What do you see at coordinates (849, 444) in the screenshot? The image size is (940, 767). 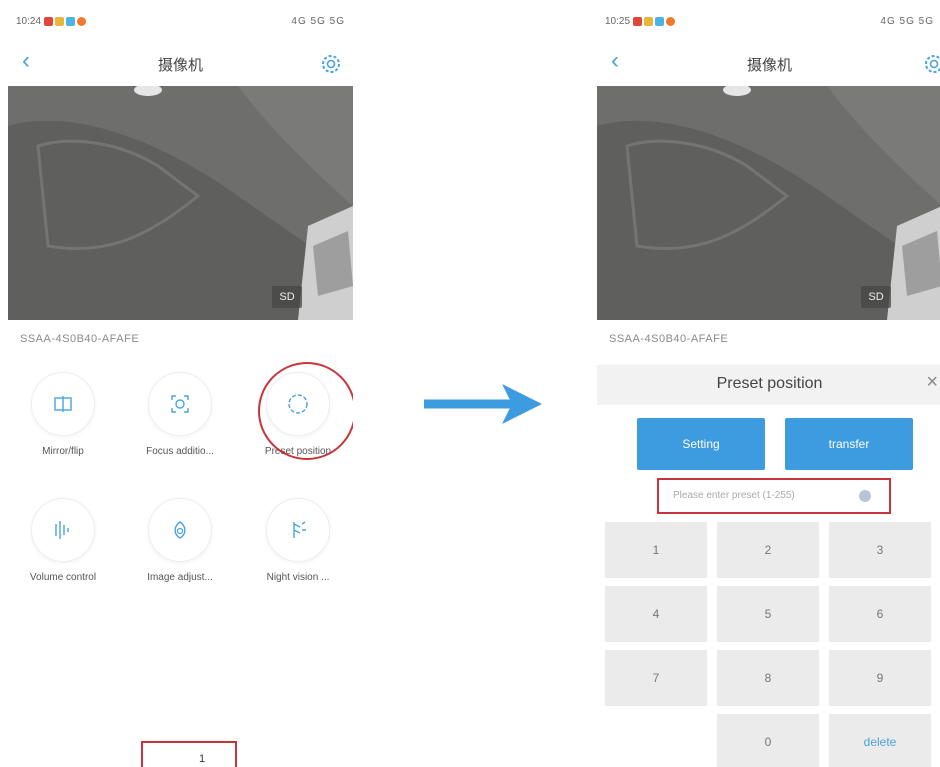 I see `transfer-button: transfer` at bounding box center [849, 444].